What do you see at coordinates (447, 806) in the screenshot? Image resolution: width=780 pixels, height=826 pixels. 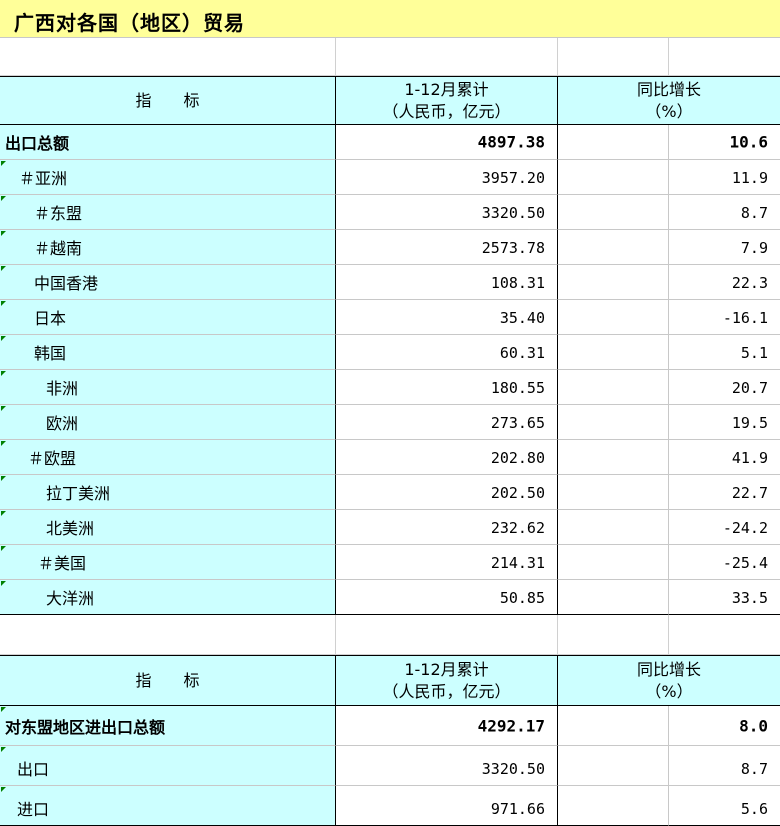 I see `cumulative-cell: 971.66` at bounding box center [447, 806].